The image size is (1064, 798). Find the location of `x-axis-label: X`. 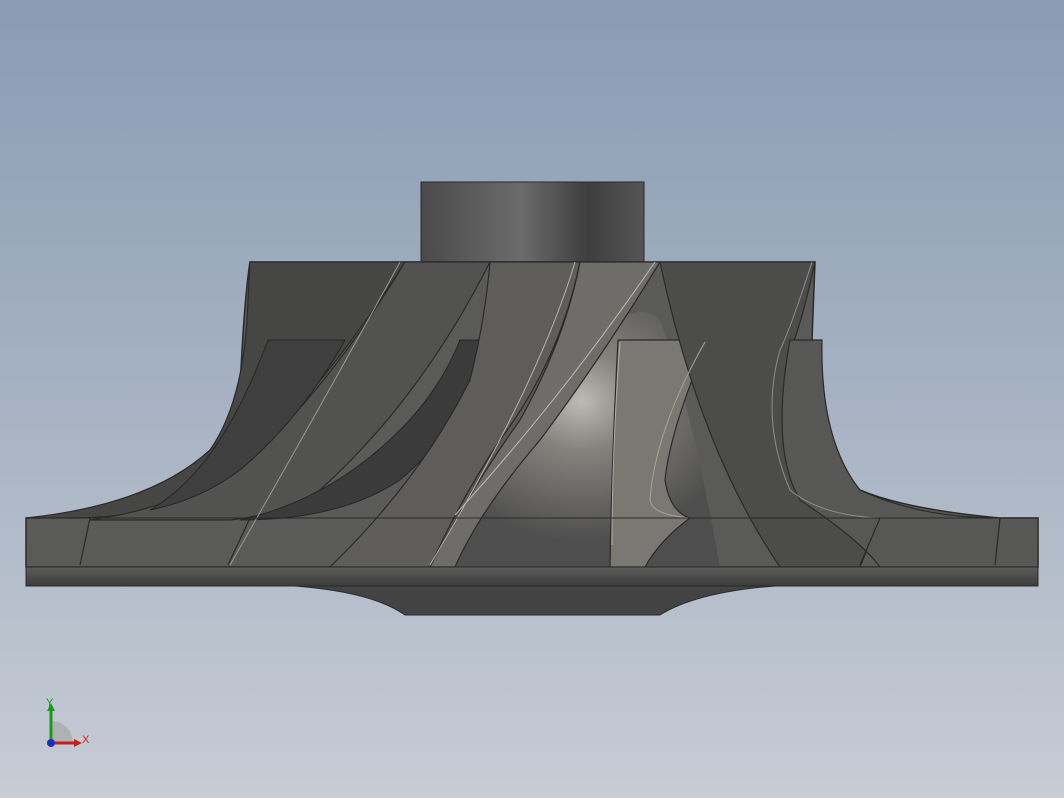

x-axis-label: X is located at coordinates (86, 740).